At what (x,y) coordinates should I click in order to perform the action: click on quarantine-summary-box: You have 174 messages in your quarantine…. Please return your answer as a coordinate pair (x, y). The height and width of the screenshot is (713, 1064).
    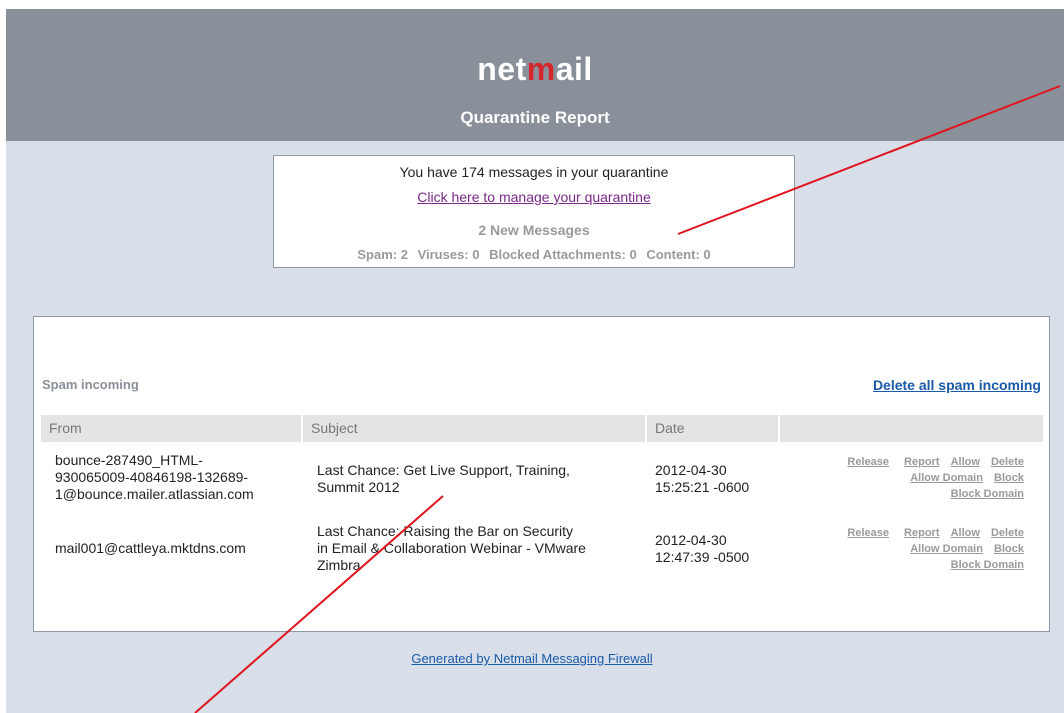
    Looking at the image, I should click on (534, 211).